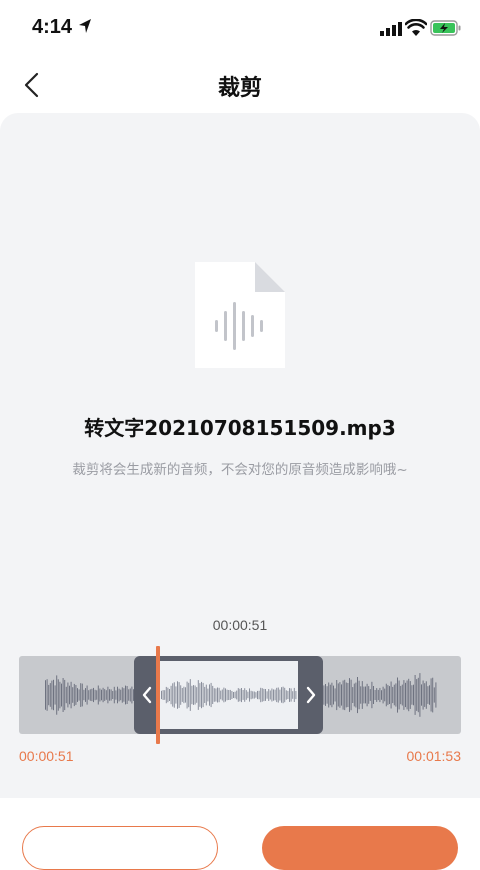 This screenshot has width=480, height=870. I want to click on chevron-left-icon, so click(146, 695).